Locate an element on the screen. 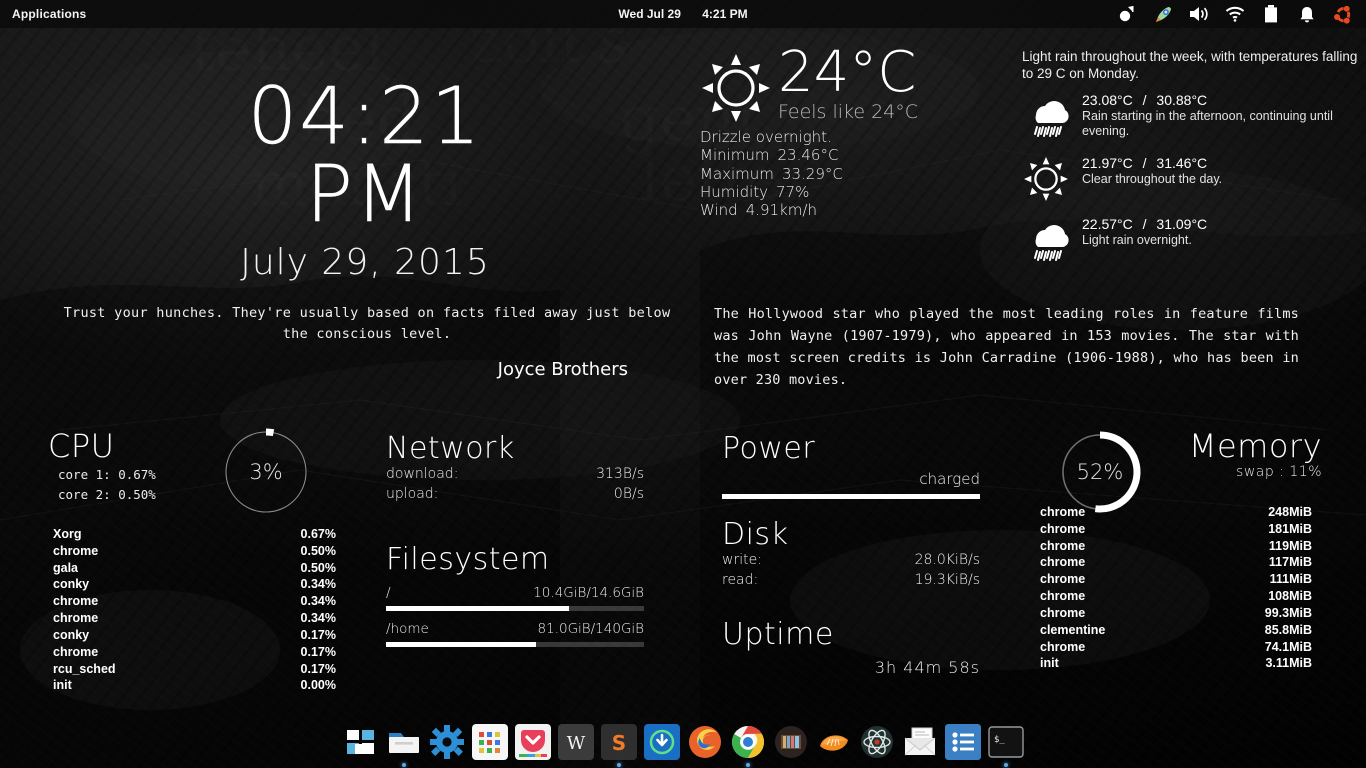 The image size is (1366, 768). process-value: 117MiB is located at coordinates (1290, 562).